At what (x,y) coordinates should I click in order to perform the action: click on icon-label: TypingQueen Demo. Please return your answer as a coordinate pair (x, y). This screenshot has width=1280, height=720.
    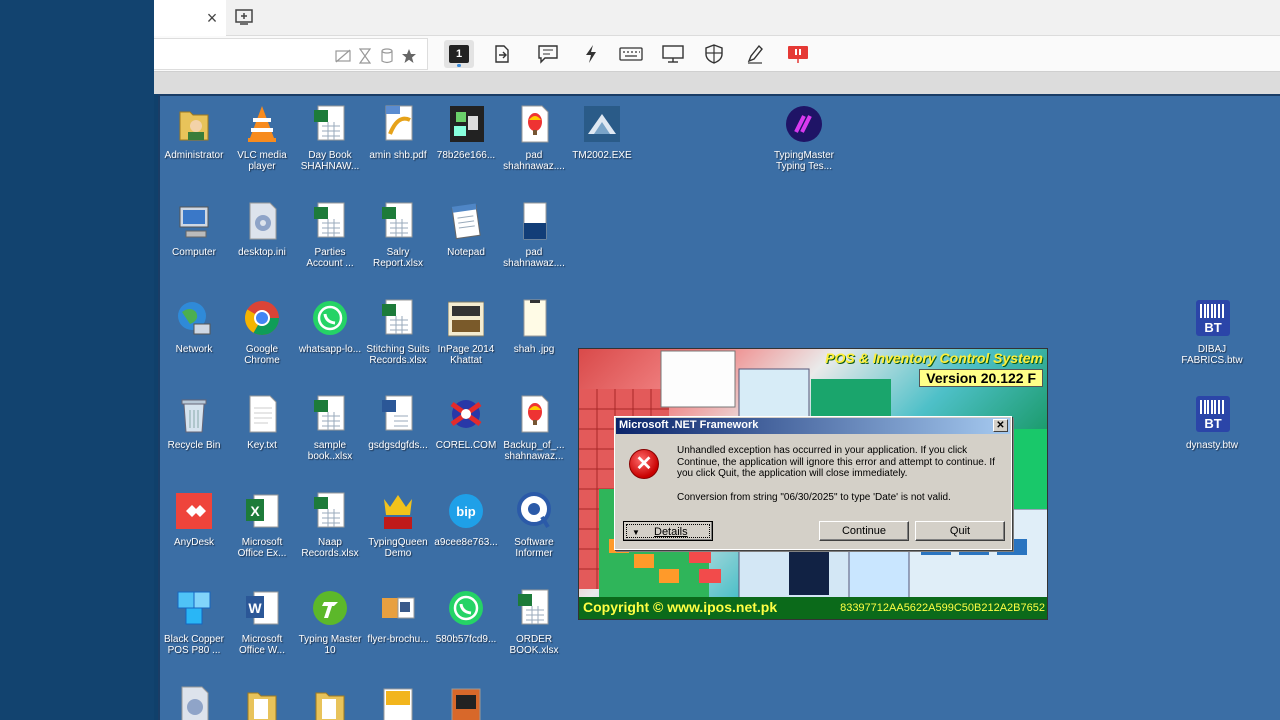
    Looking at the image, I should click on (398, 548).